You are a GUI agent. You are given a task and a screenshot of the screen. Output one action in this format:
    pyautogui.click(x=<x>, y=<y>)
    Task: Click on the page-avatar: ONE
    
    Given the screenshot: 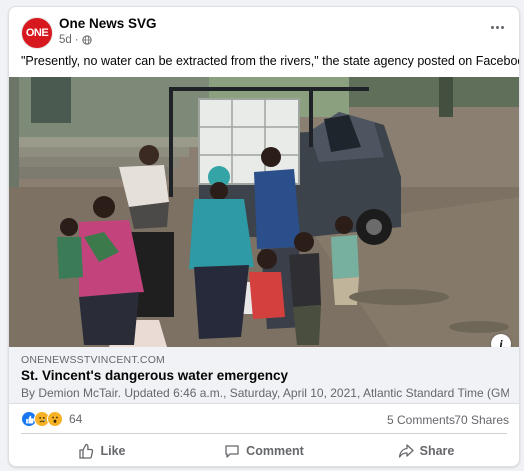 What is the action you would take?
    pyautogui.click(x=37, y=33)
    